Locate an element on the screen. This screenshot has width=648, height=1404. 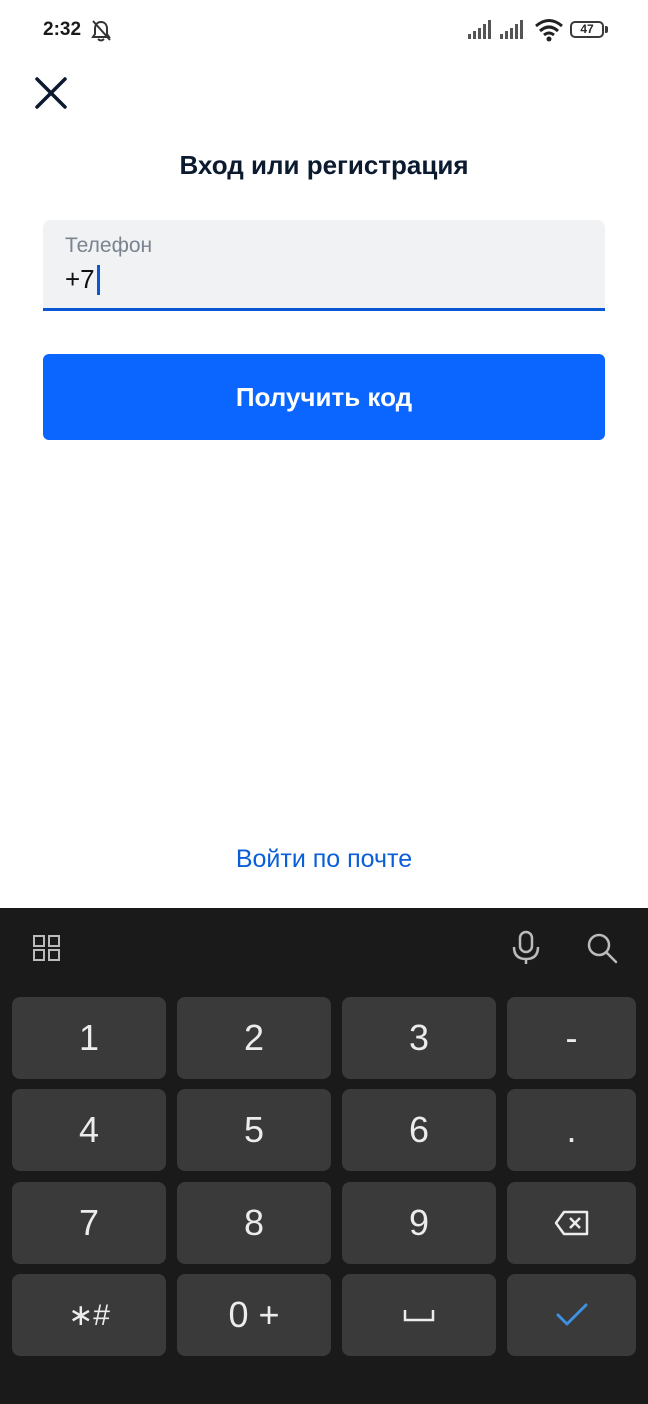
key-2: 2 is located at coordinates (254, 1038).